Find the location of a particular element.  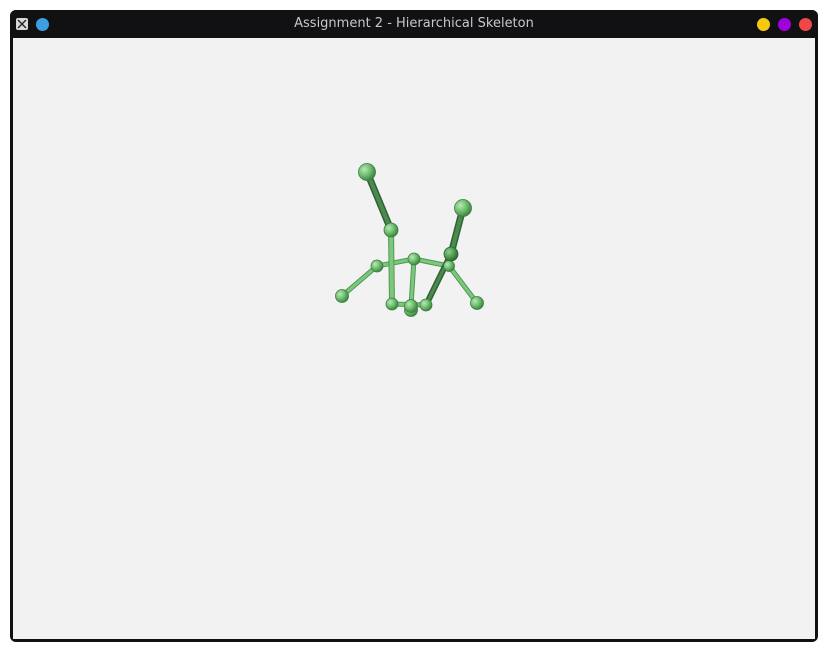

minimize-button is located at coordinates (763, 24).